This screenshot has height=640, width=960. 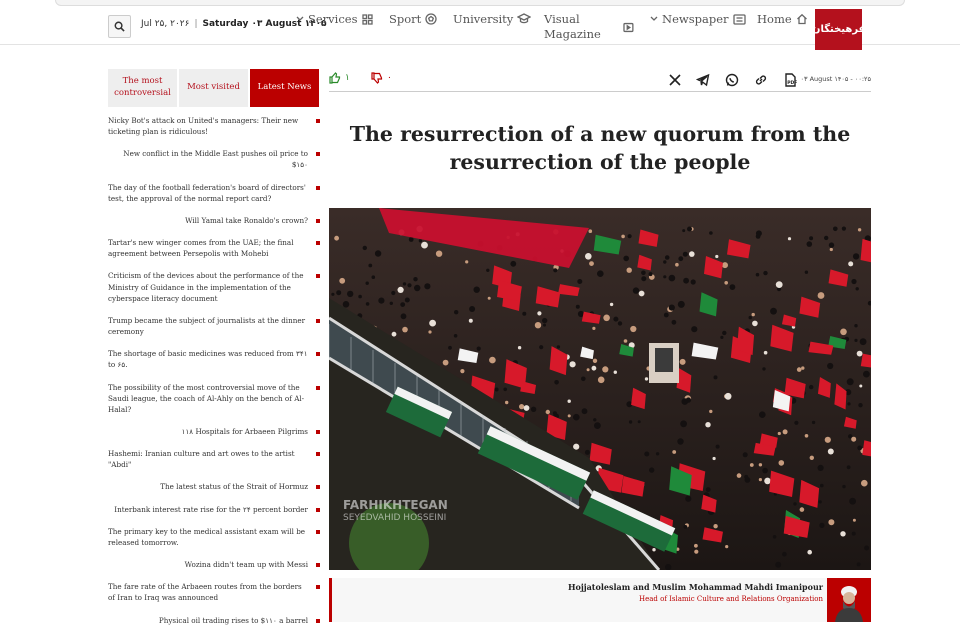 I want to click on pdf-icon: PDF, so click(x=791, y=80).